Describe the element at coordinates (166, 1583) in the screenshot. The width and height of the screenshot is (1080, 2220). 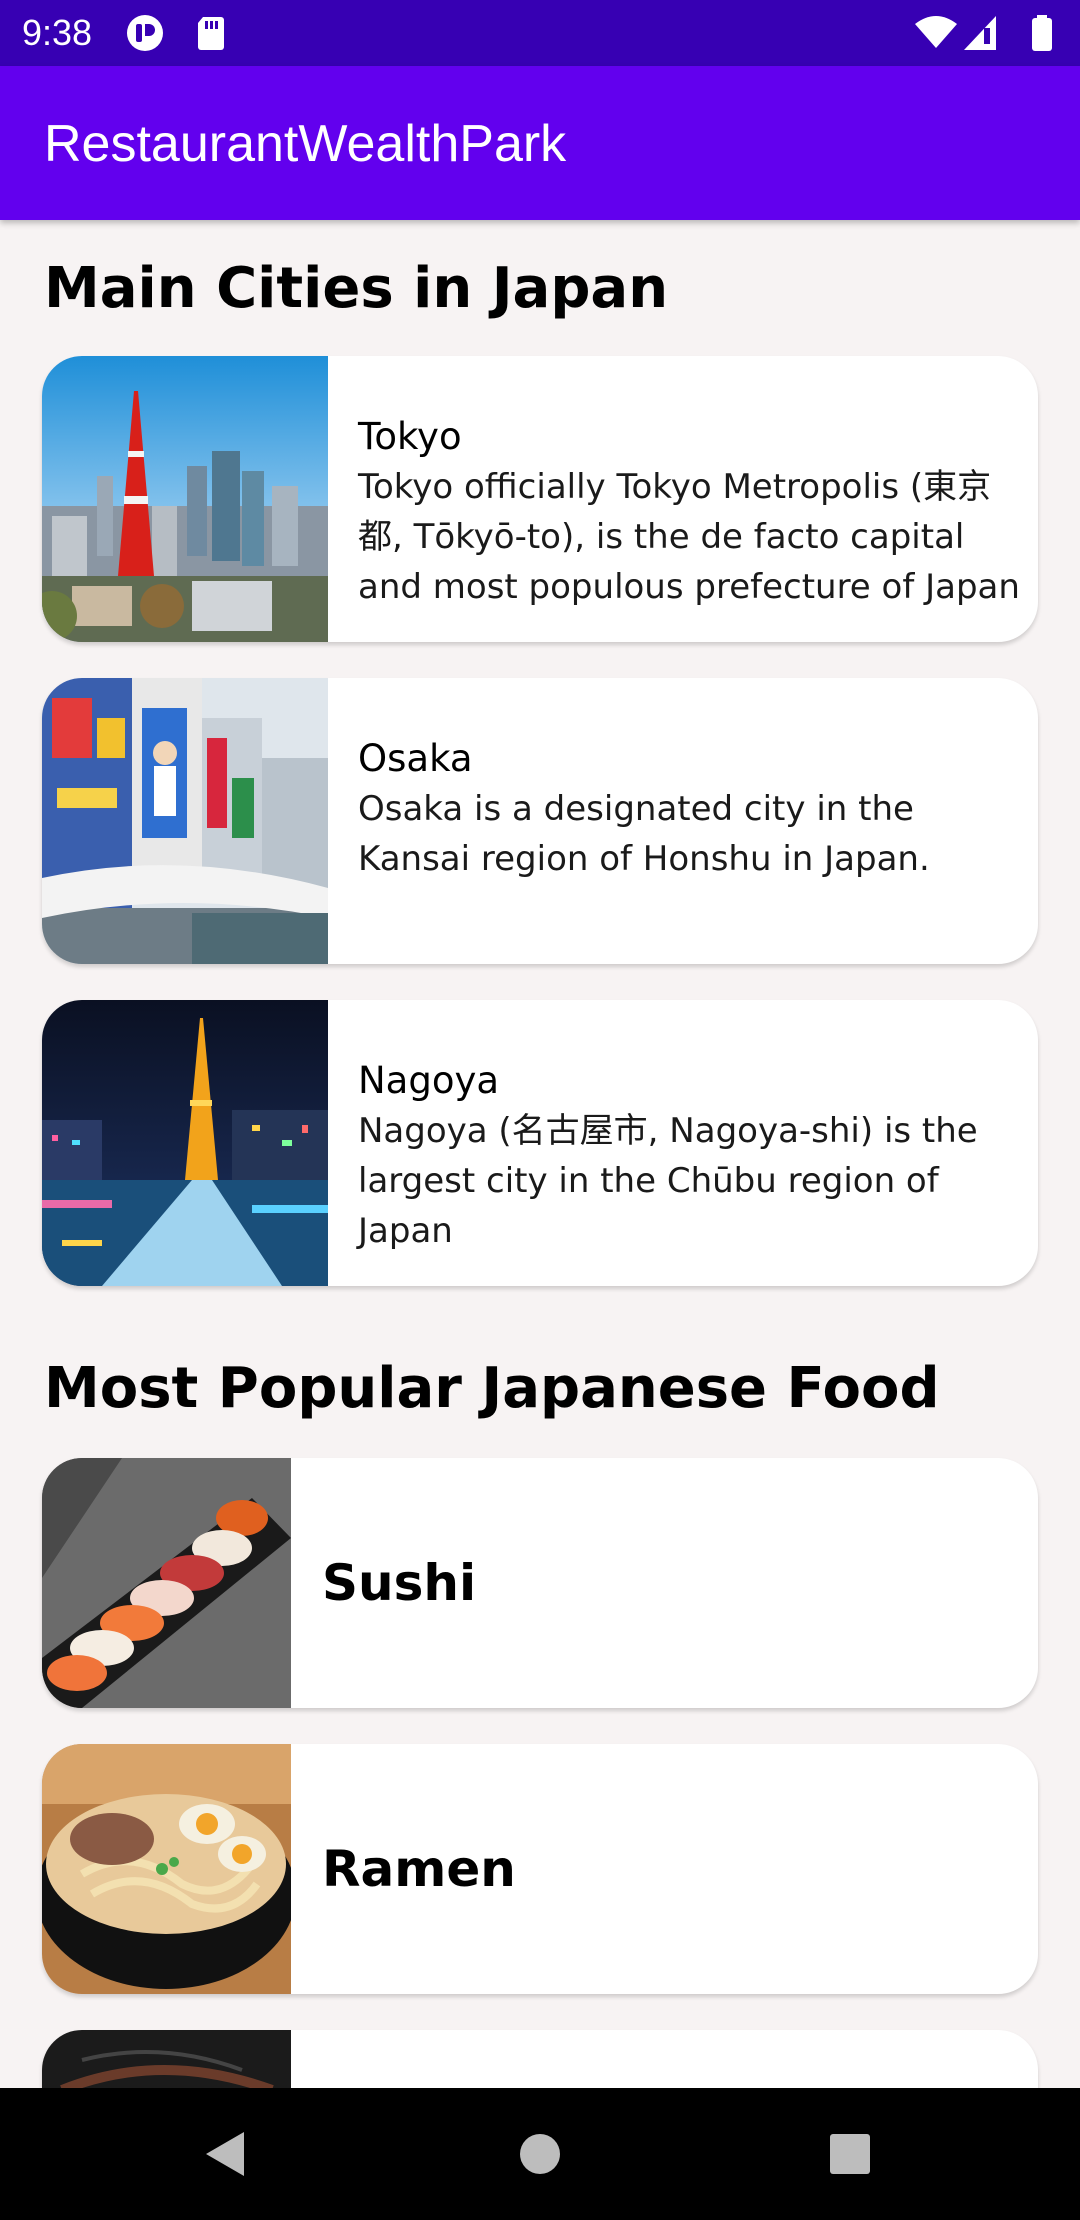
I see `sushi-photo` at that location.